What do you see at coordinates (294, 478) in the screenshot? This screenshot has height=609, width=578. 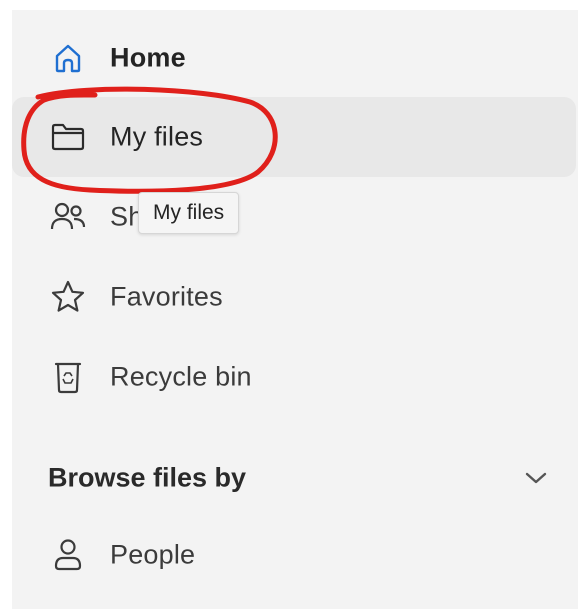 I see `browse-files-by-header: Browse files by` at bounding box center [294, 478].